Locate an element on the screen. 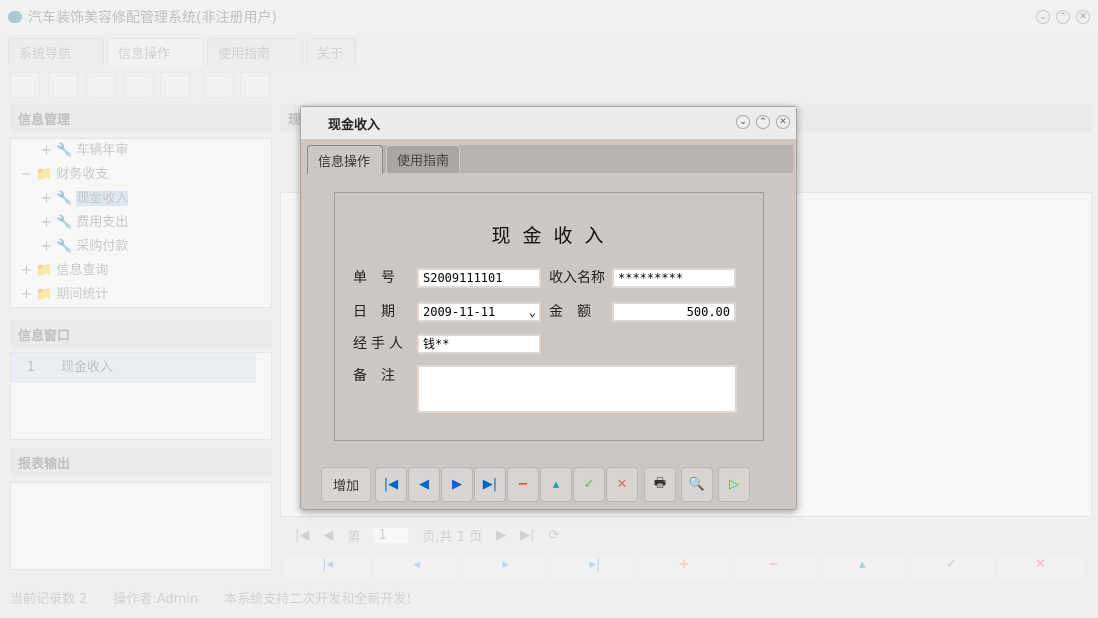 This screenshot has height=618, width=1098. info-mgmt-header: 信息管理 is located at coordinates (141, 118).